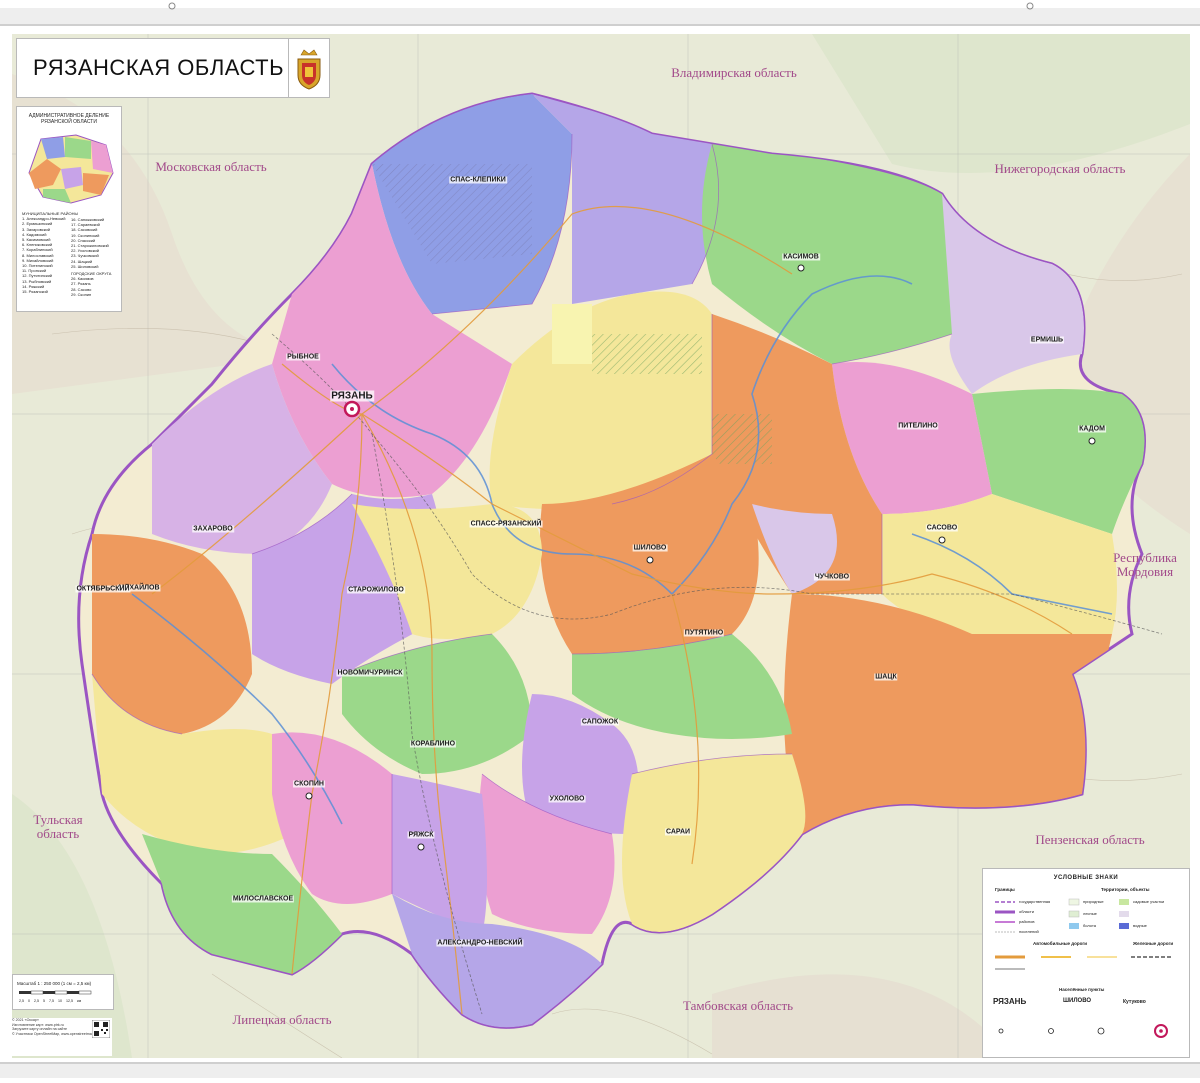 The width and height of the screenshot is (1200, 1083). I want to click on legend-settlements-heading: Населённые пункты, so click(1082, 989).